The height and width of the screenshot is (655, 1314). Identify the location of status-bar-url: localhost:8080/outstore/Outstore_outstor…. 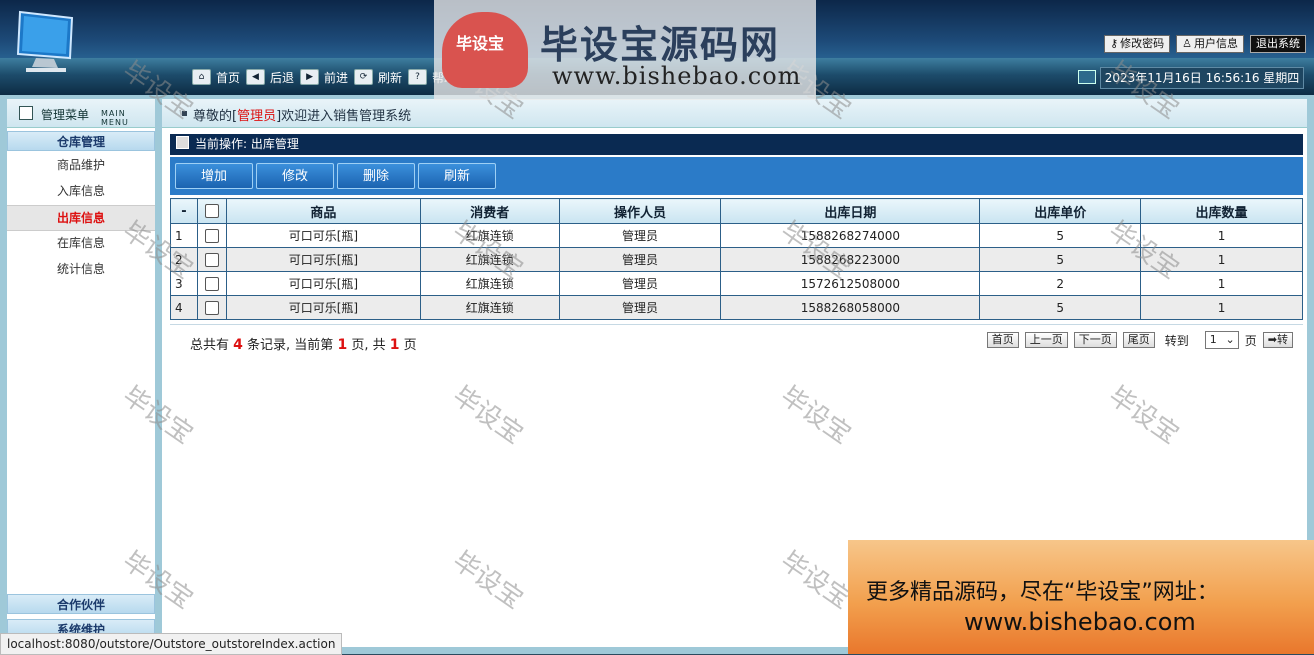
(171, 644).